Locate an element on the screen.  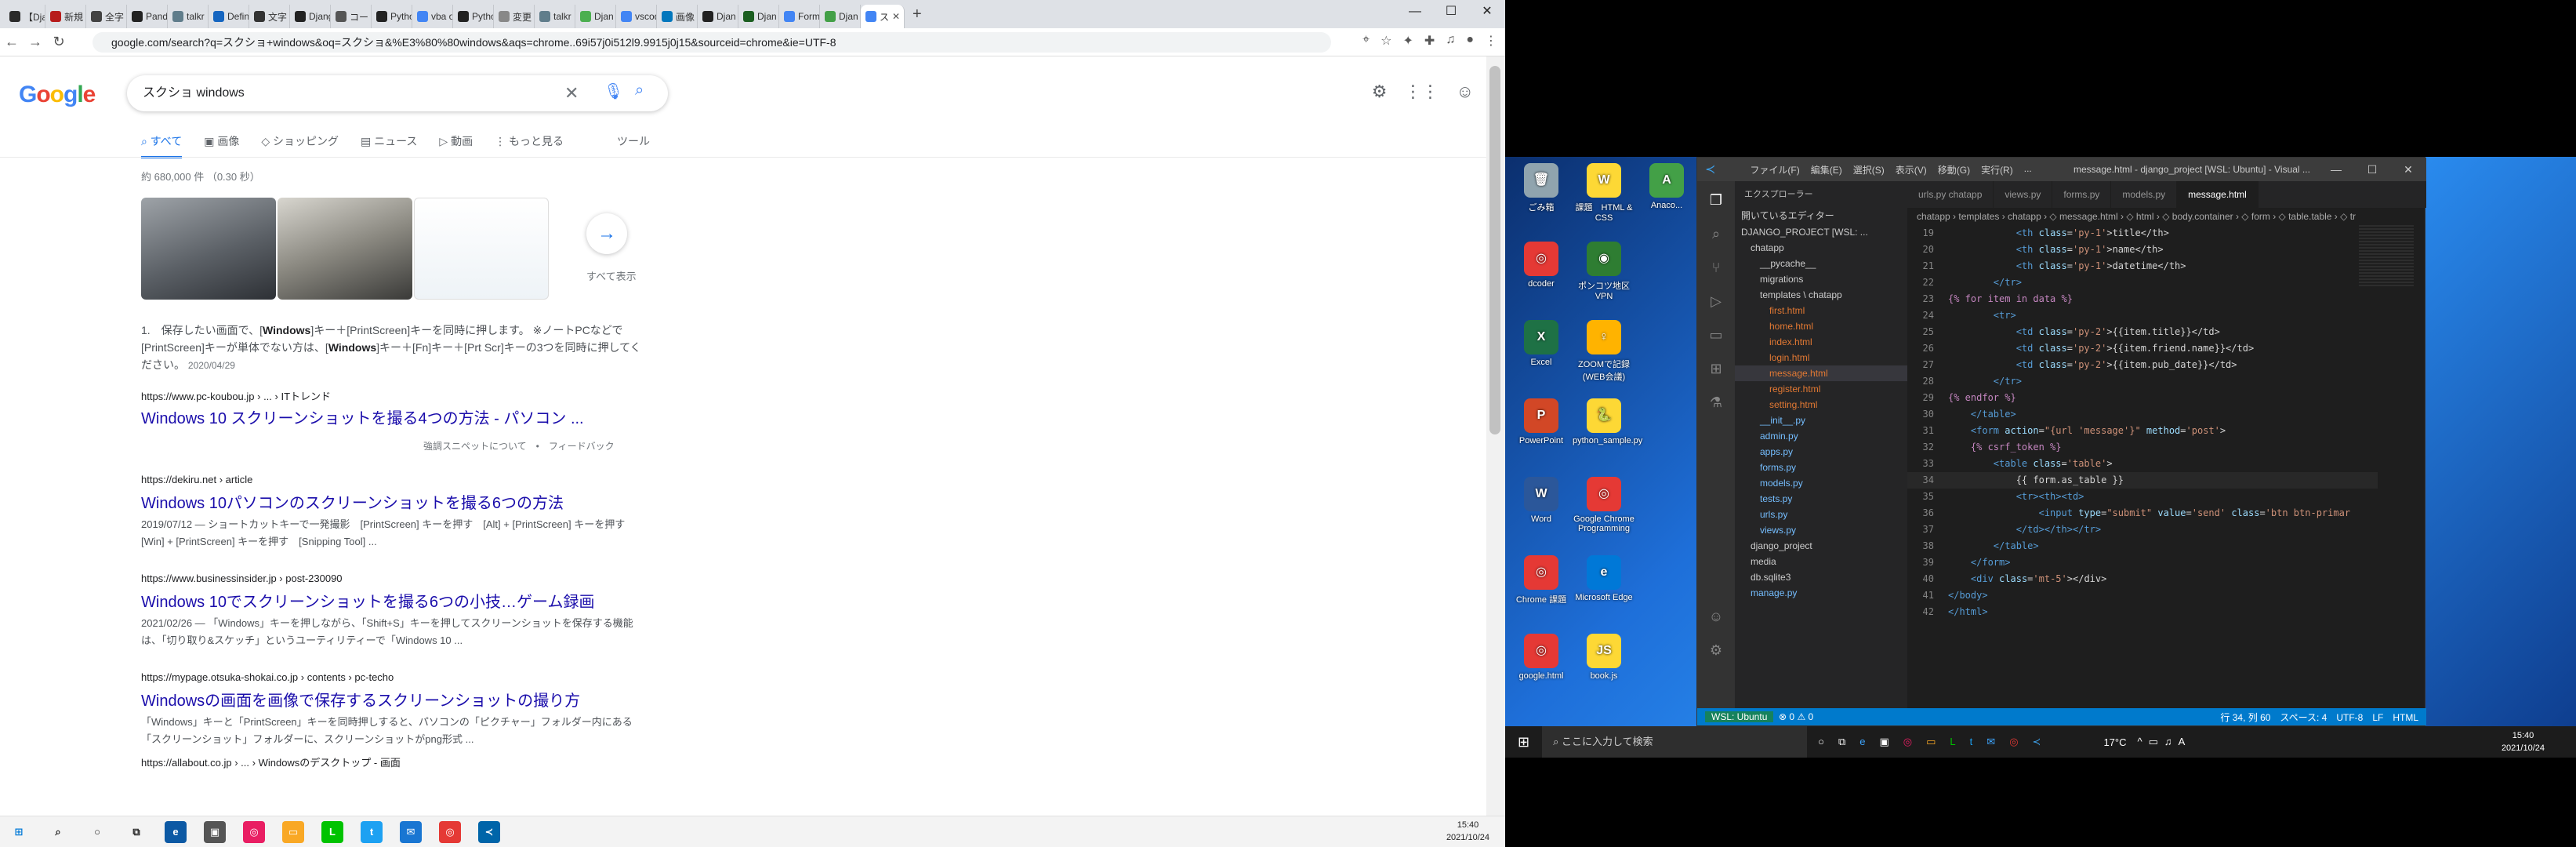
browser-tab: Pytho is located at coordinates (474, 16).